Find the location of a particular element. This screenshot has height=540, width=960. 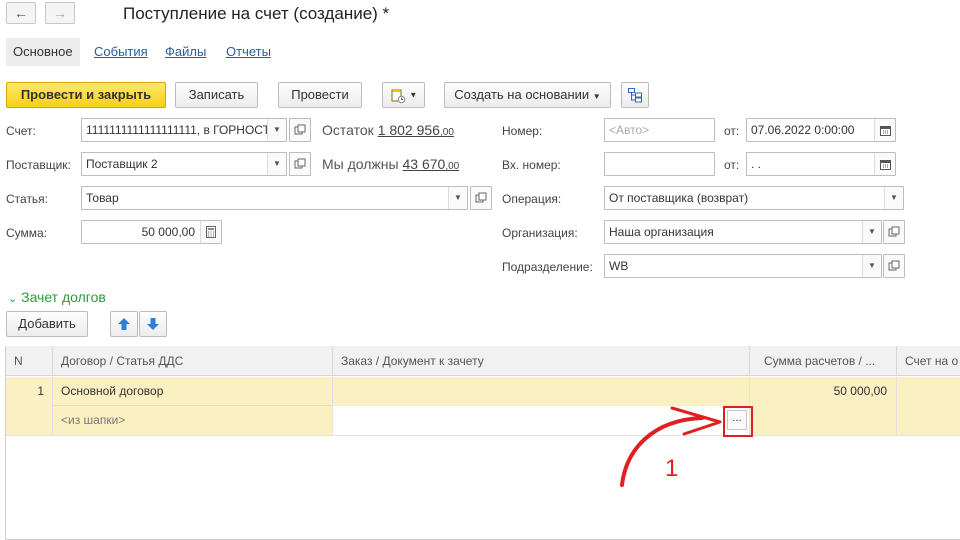

division-value: WB is located at coordinates (619, 266).